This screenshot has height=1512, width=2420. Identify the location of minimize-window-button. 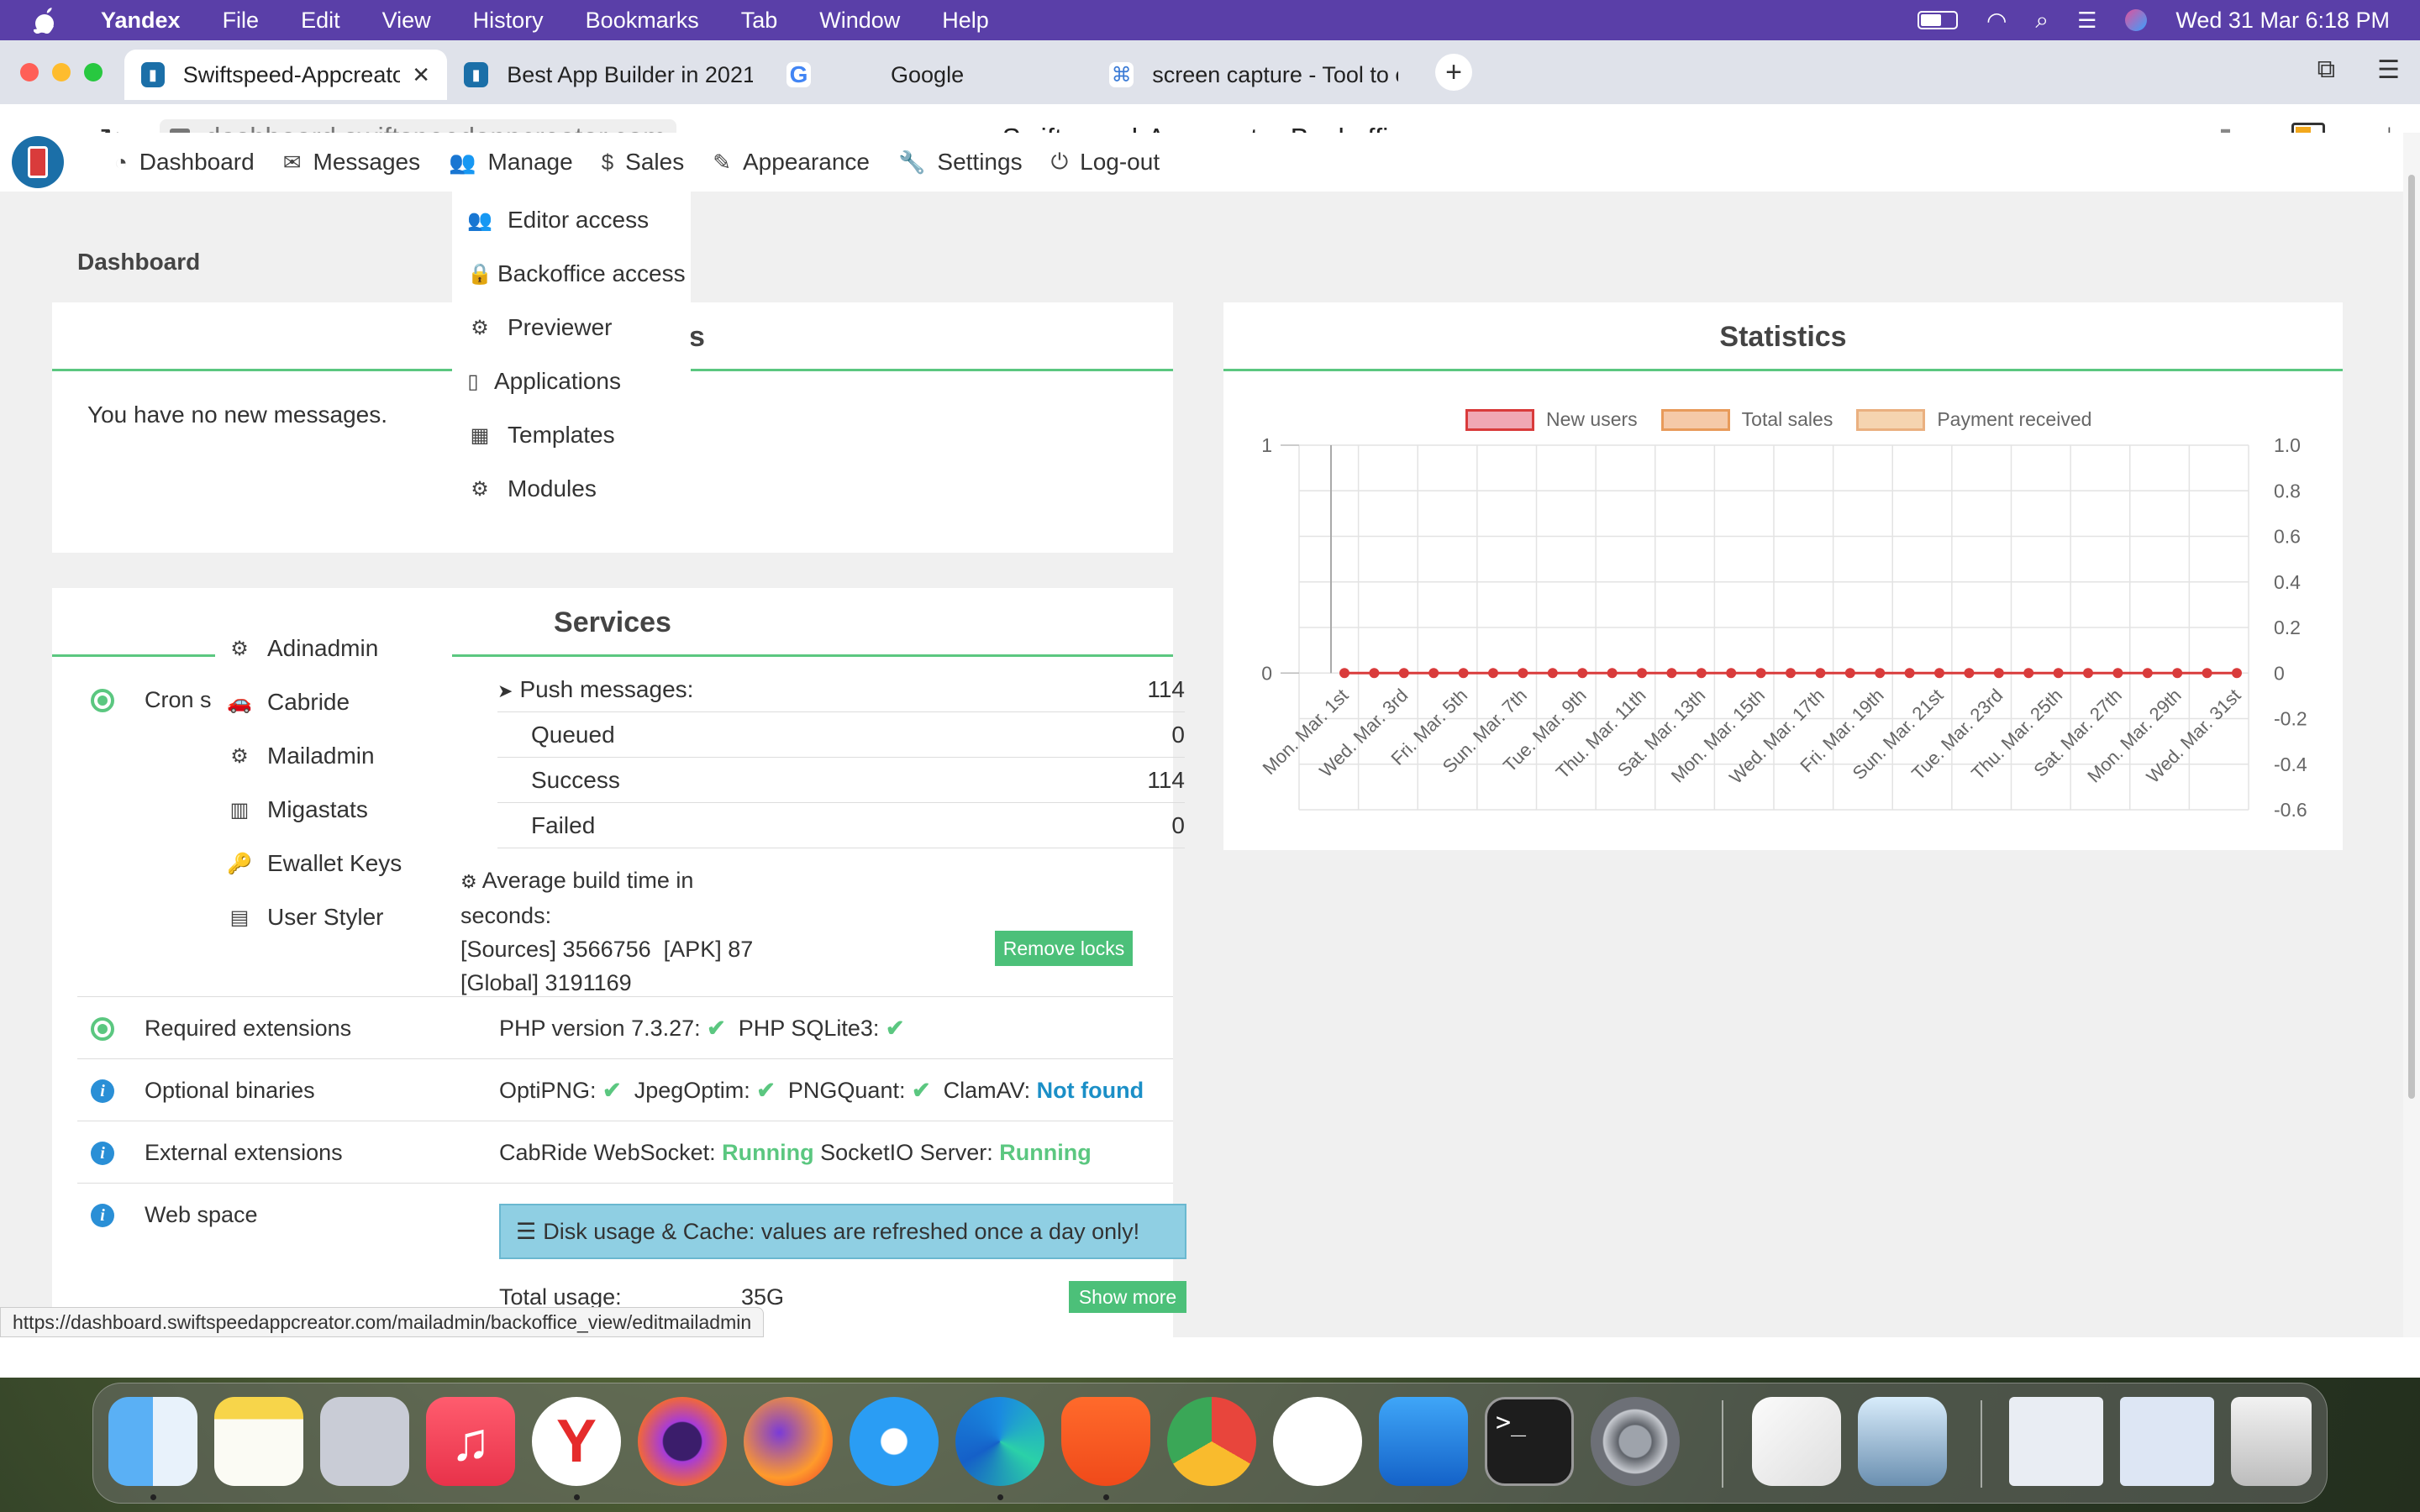
(62, 72).